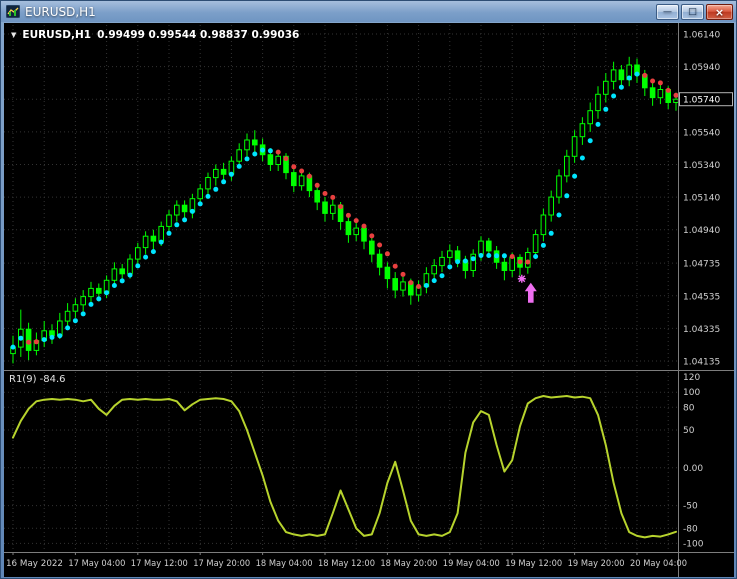 The image size is (737, 579). Describe the element at coordinates (527, 288) in the screenshot. I see `buy-signal-marker` at that location.